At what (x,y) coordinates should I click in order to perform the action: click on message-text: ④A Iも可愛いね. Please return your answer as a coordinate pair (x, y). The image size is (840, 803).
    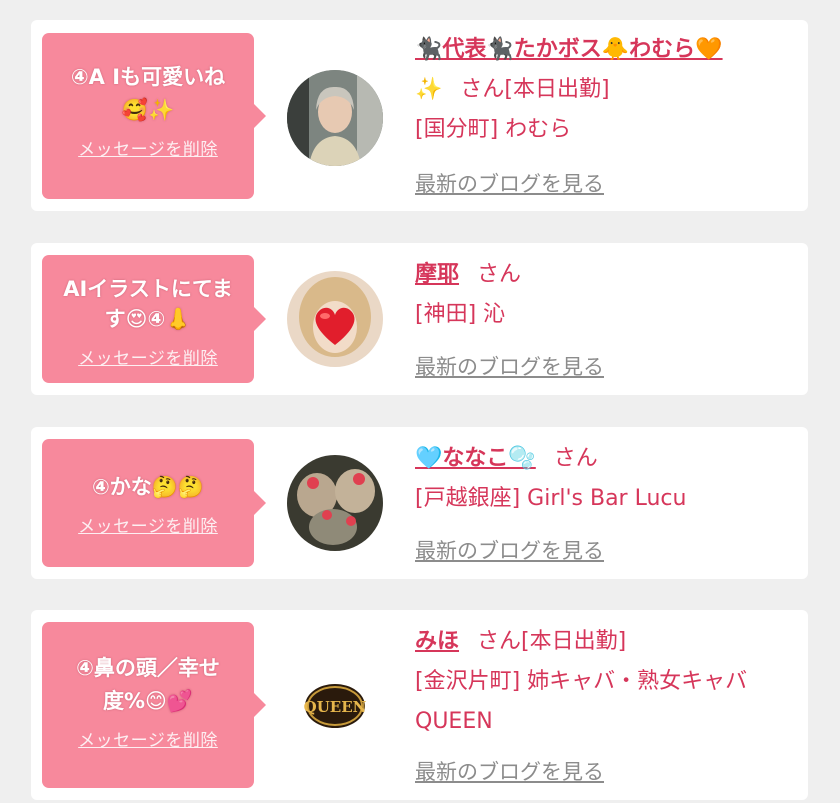
    Looking at the image, I should click on (148, 77).